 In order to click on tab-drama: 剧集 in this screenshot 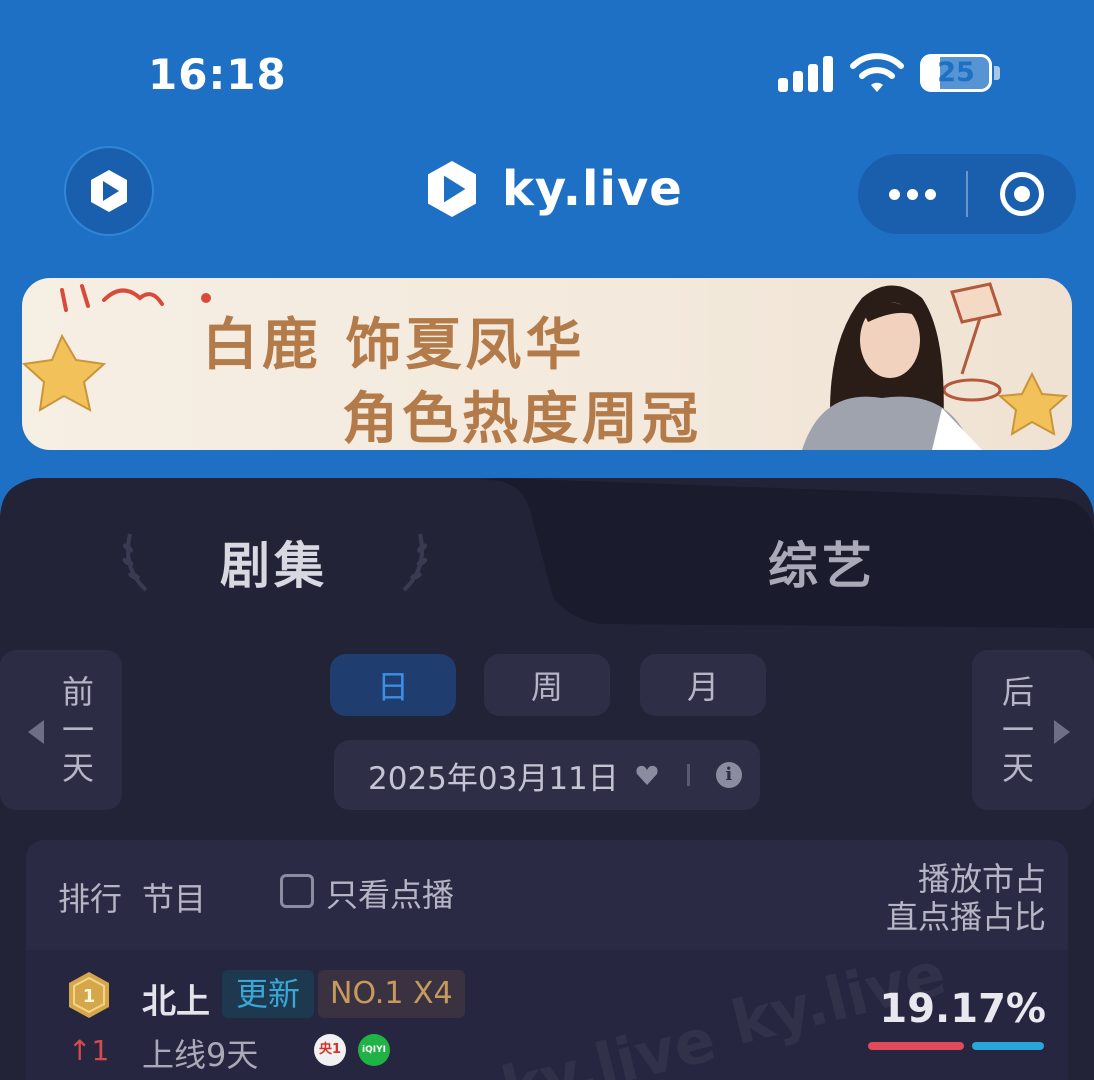, I will do `click(274, 562)`.